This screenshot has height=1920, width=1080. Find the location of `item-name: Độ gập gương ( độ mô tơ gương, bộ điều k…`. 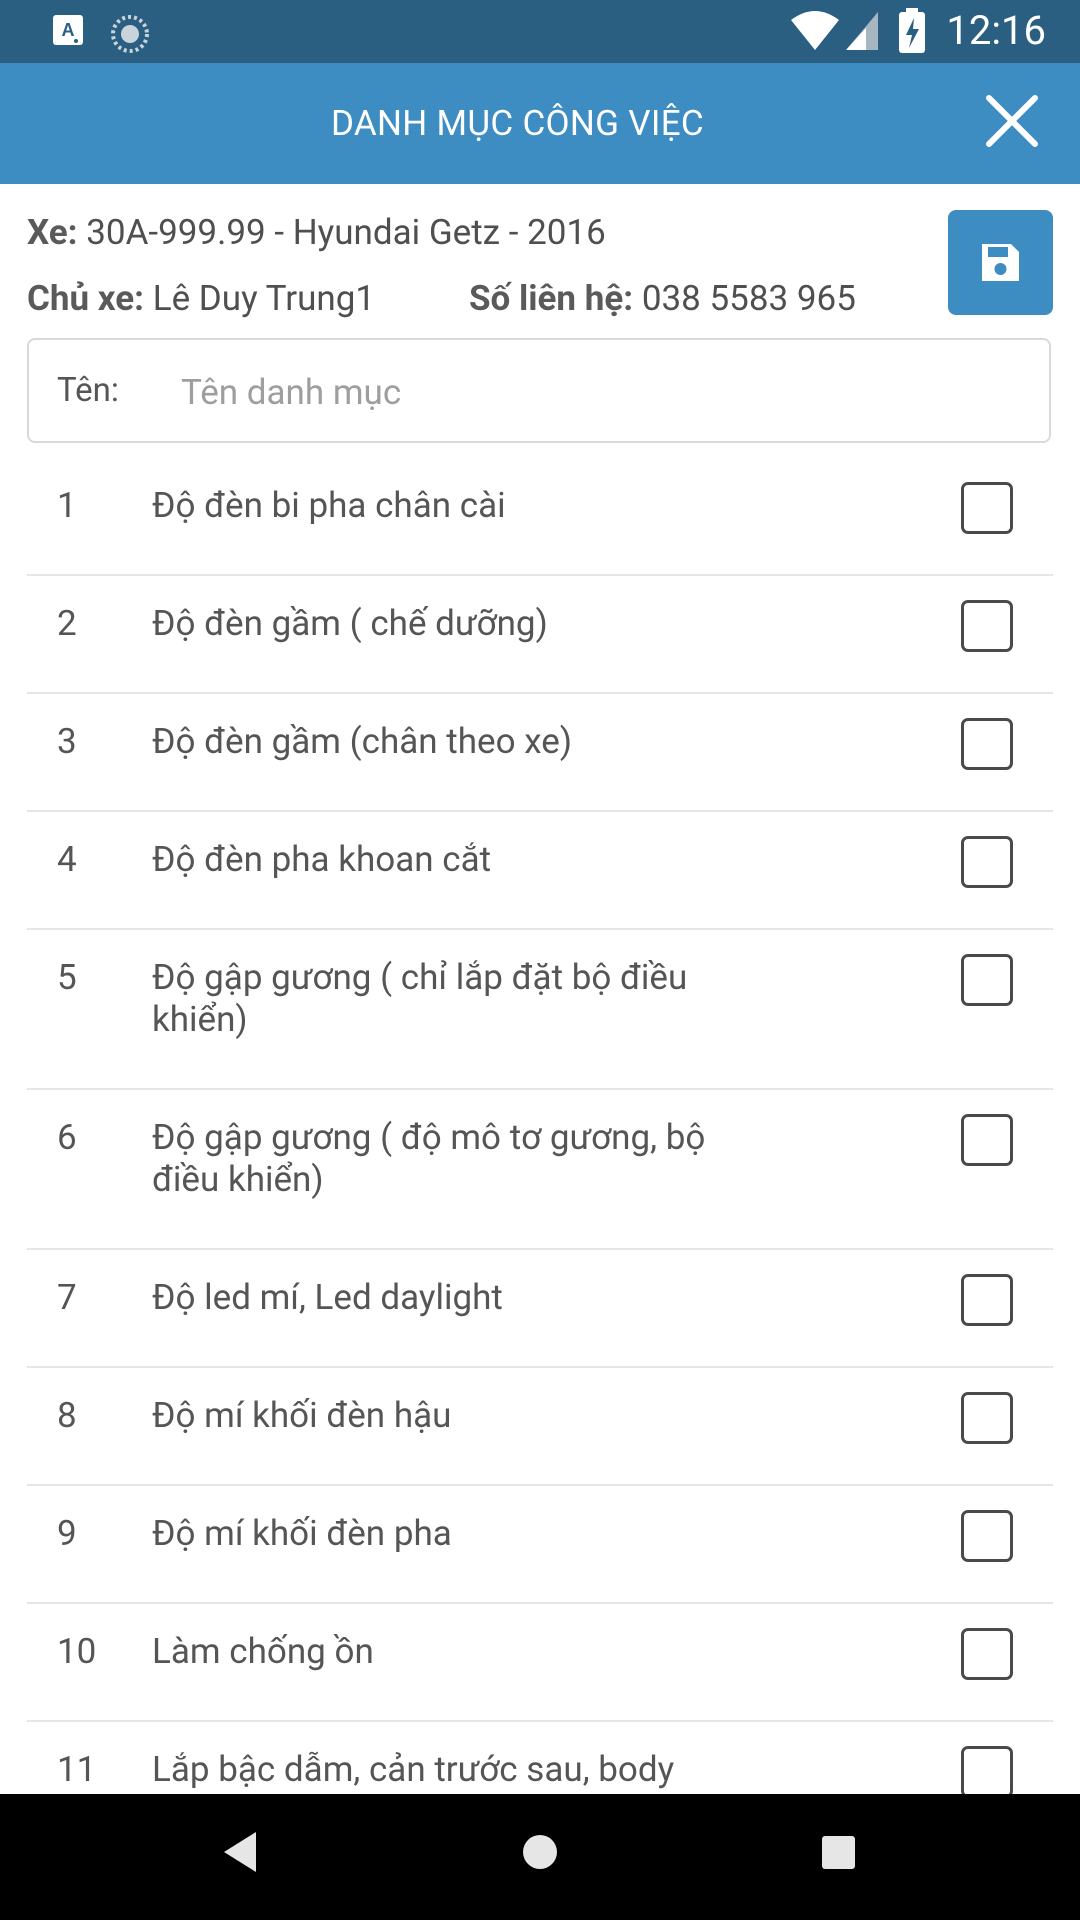

item-name: Độ gập gương ( độ mô tơ gương, bộ điều k… is located at coordinates (429, 1158).